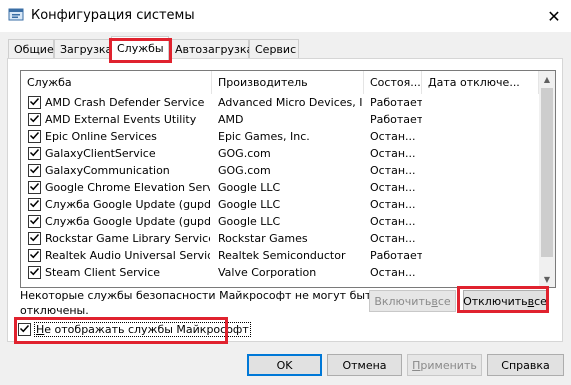 This screenshot has height=385, width=571. What do you see at coordinates (263, 82) in the screenshot?
I see `column-header-label: Производитель` at bounding box center [263, 82].